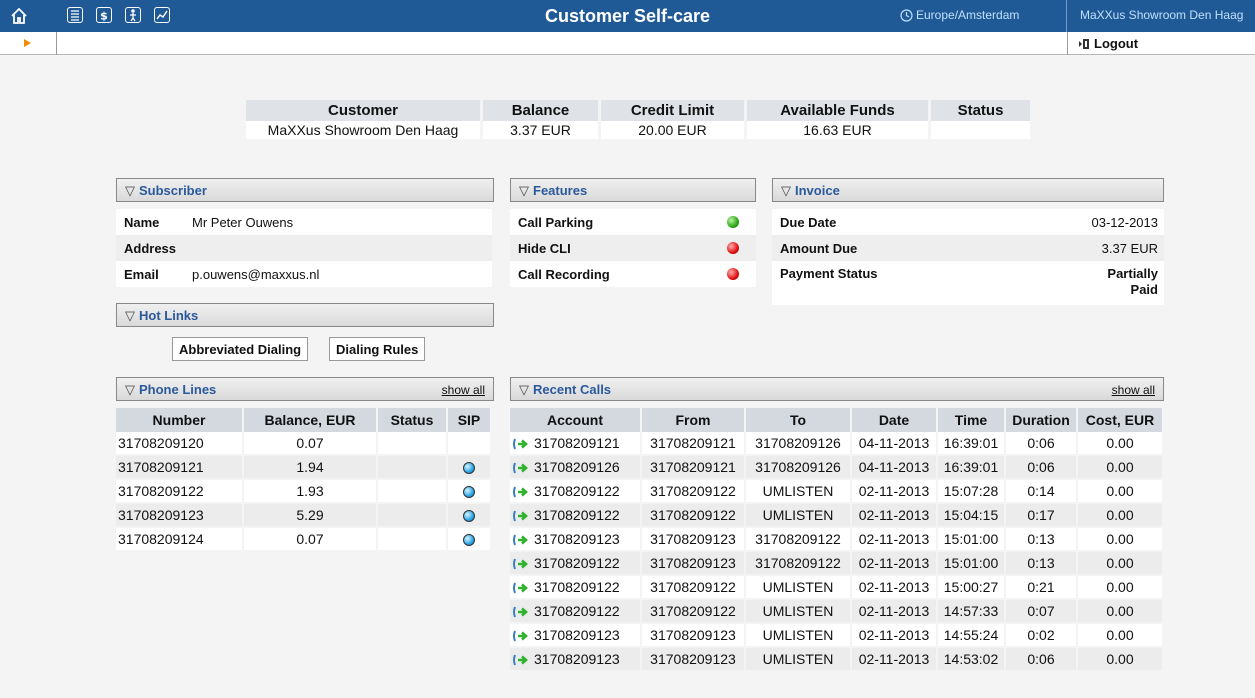  What do you see at coordinates (413, 420) in the screenshot?
I see `column-header: Status` at bounding box center [413, 420].